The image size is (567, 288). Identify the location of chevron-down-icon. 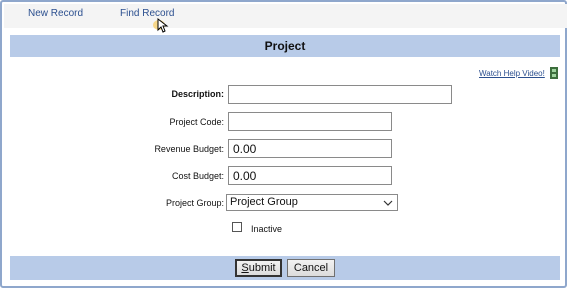
(388, 203).